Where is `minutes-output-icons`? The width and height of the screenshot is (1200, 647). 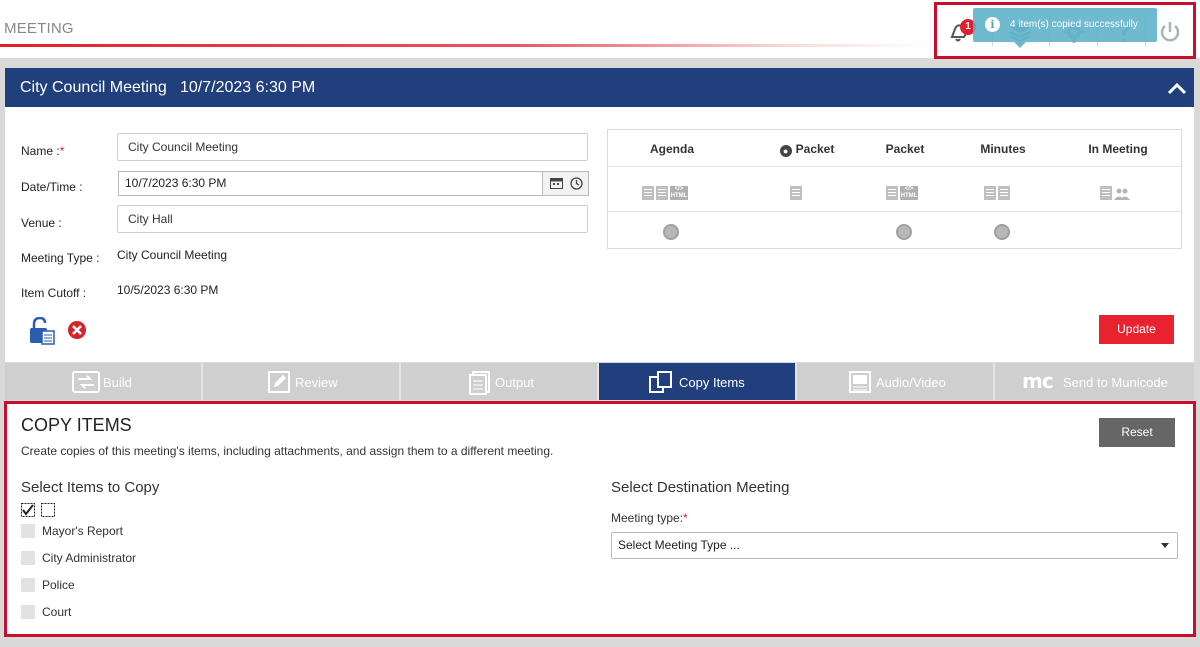 minutes-output-icons is located at coordinates (998, 192).